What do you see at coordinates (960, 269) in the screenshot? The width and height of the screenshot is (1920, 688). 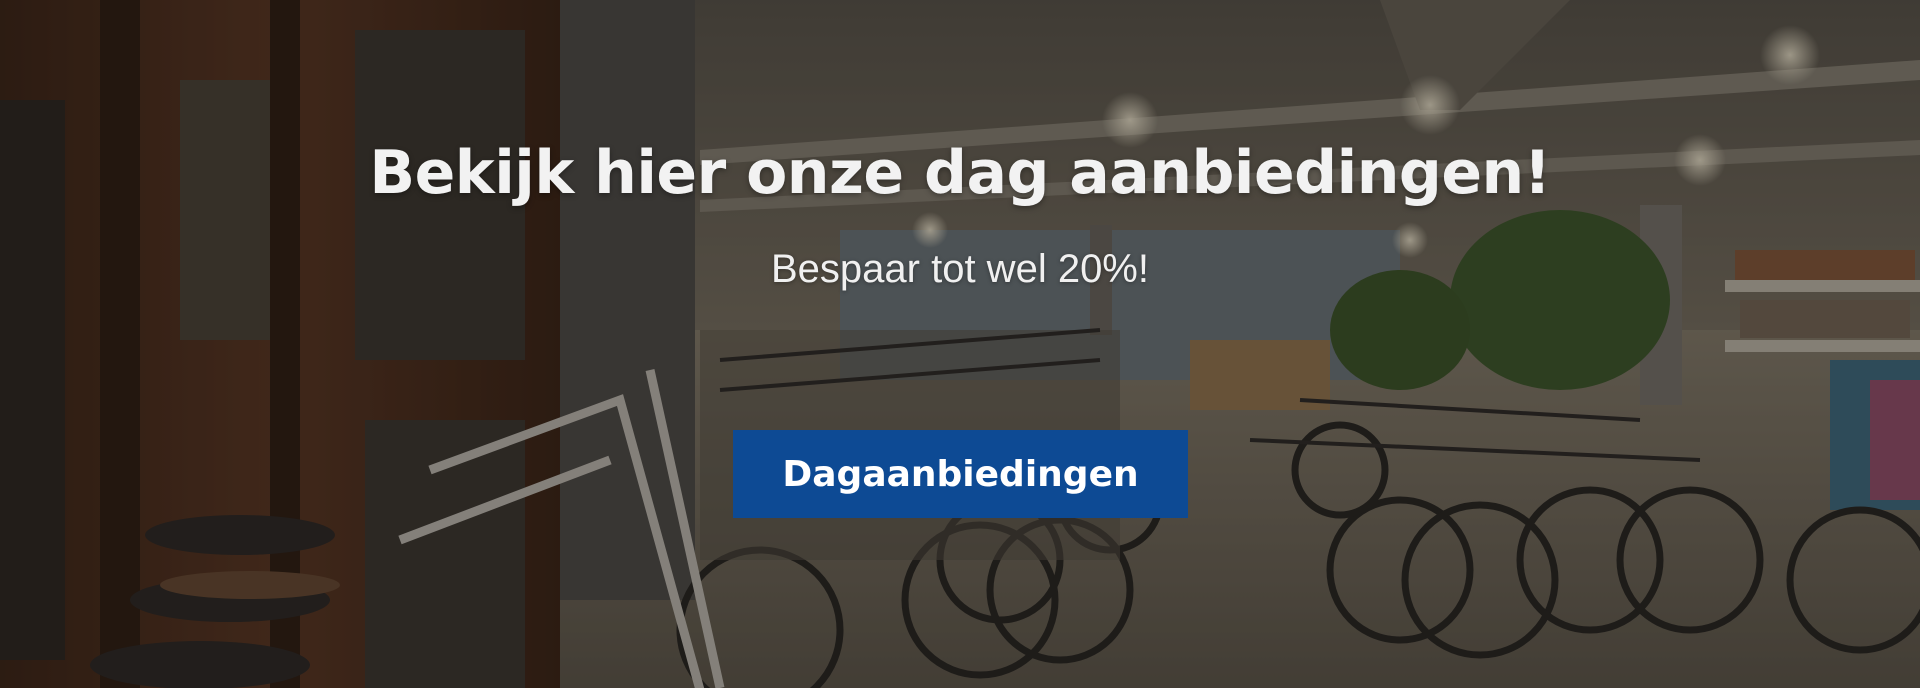 I see `hero-subline: Bespaar tot wel 20%!` at bounding box center [960, 269].